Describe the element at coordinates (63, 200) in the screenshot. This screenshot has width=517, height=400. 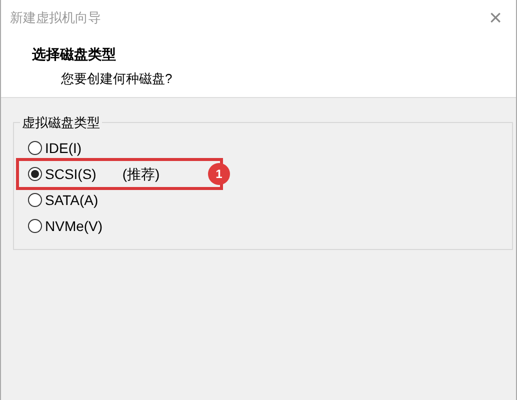
I see `radio-option: SATA(A)` at that location.